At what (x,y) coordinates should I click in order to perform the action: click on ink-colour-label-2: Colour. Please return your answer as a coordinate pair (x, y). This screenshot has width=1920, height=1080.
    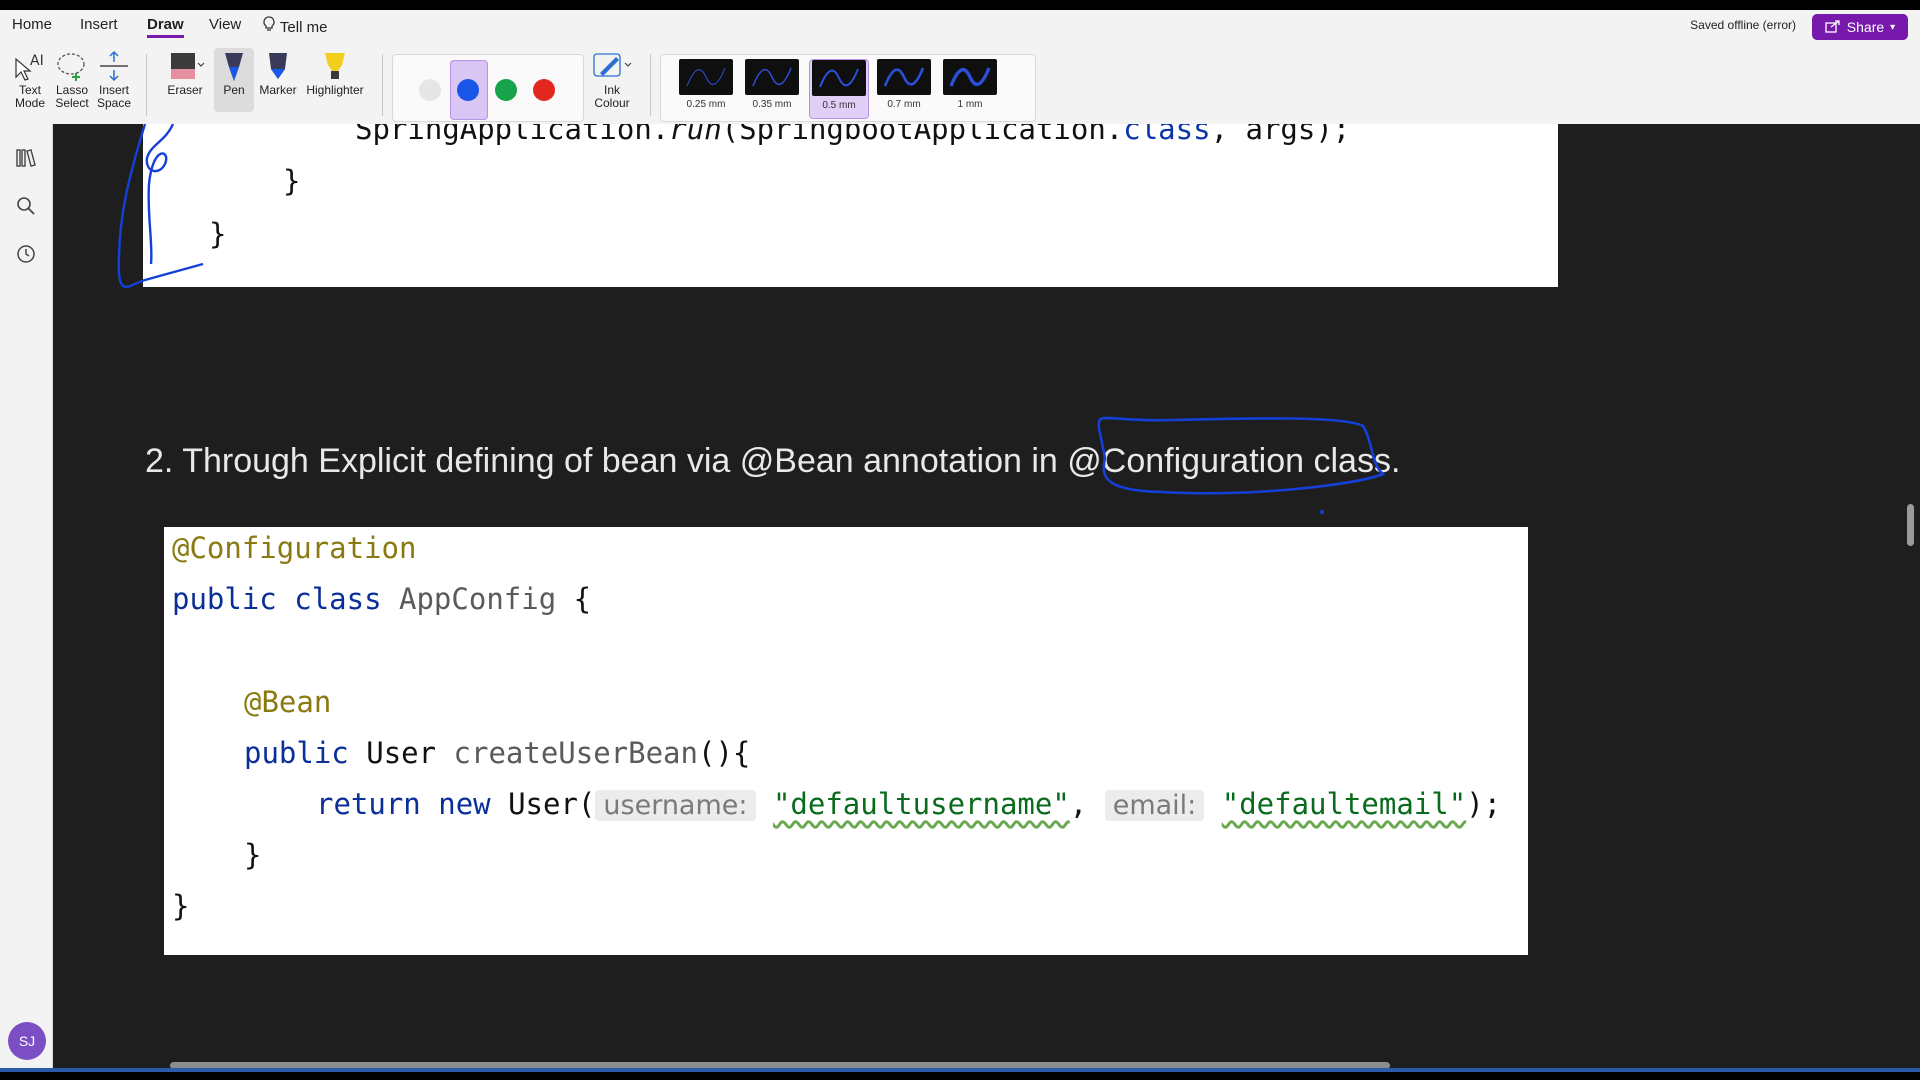
    Looking at the image, I should click on (612, 103).